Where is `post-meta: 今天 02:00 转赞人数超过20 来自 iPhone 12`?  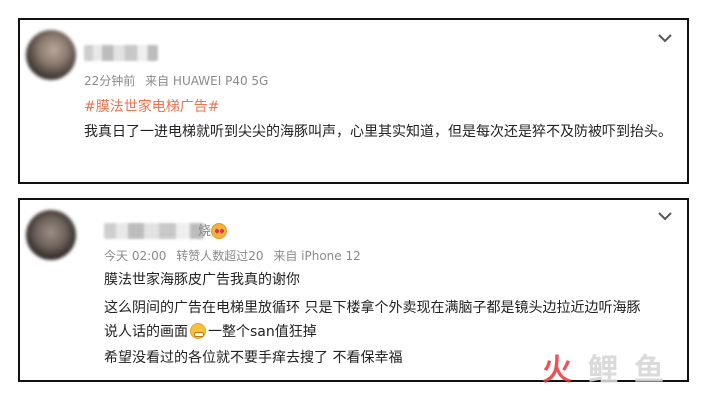
post-meta: 今天 02:00 转赞人数超过20 来自 iPhone 12 is located at coordinates (235, 255).